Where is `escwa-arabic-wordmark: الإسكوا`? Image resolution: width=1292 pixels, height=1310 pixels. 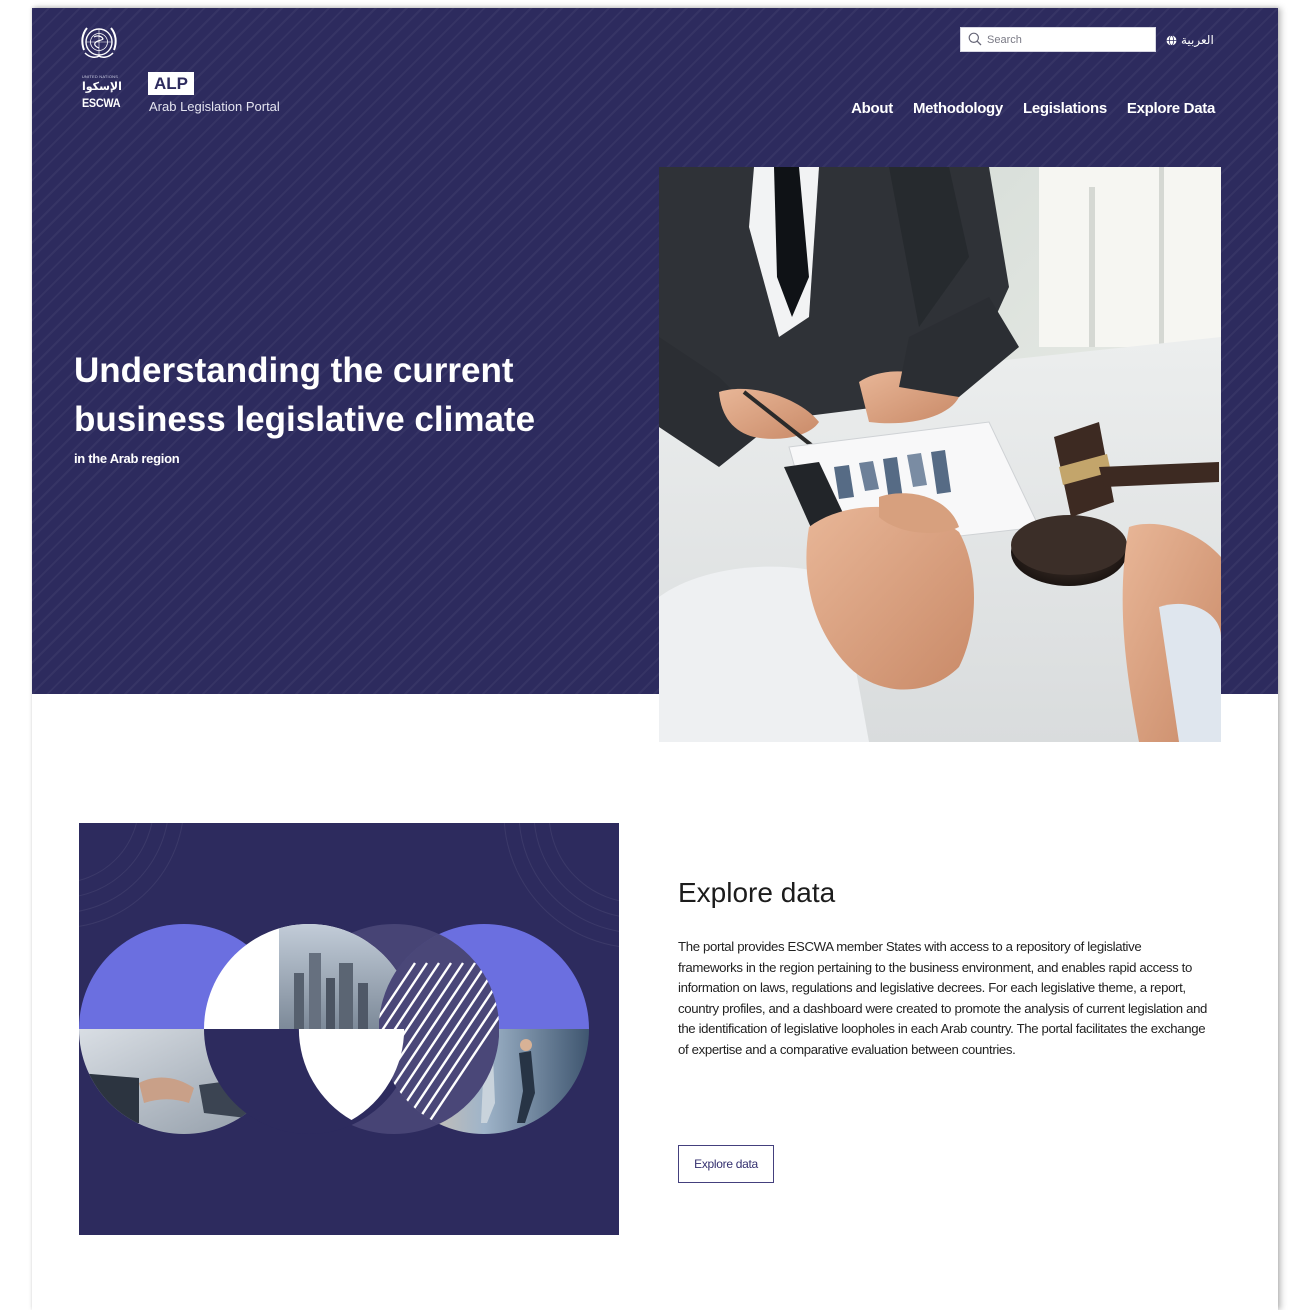
escwa-arabic-wordmark: الإسكوا is located at coordinates (102, 86).